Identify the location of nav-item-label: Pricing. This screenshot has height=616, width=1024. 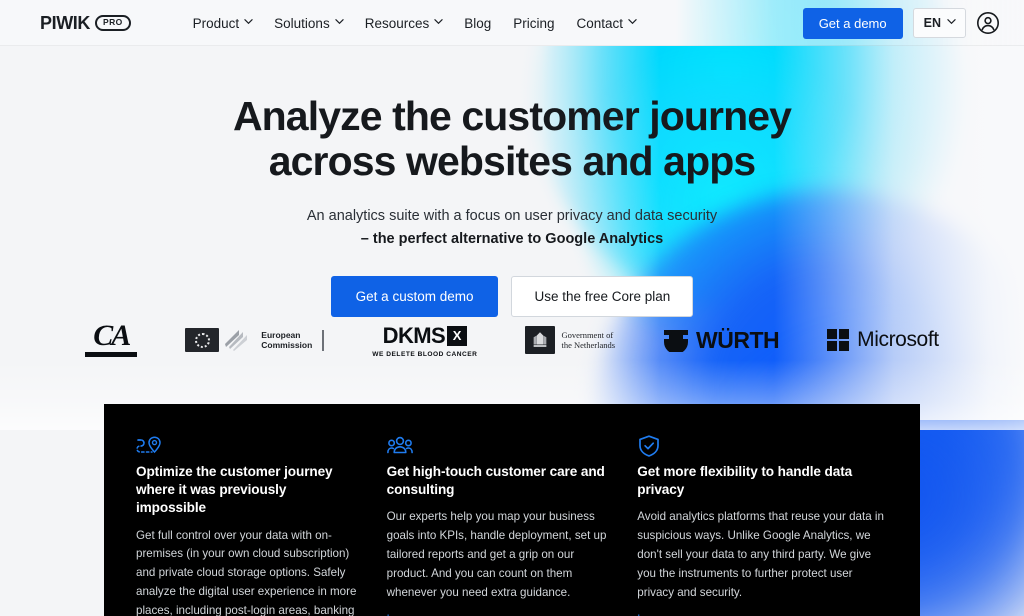
(534, 23).